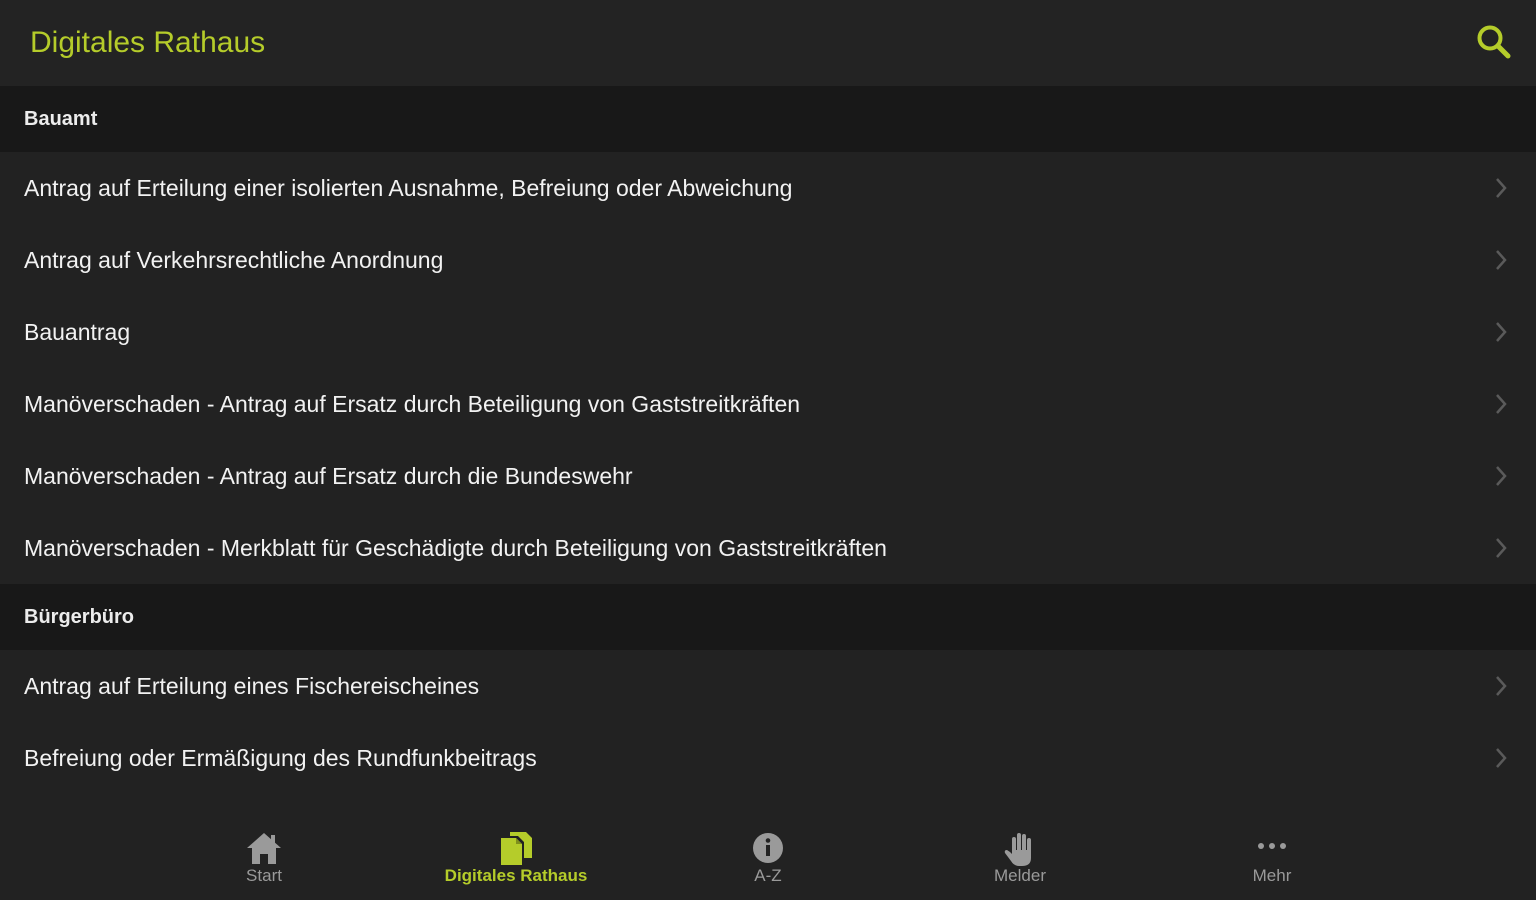  I want to click on section-header-buergerbuero: Bürgerbüro, so click(768, 617).